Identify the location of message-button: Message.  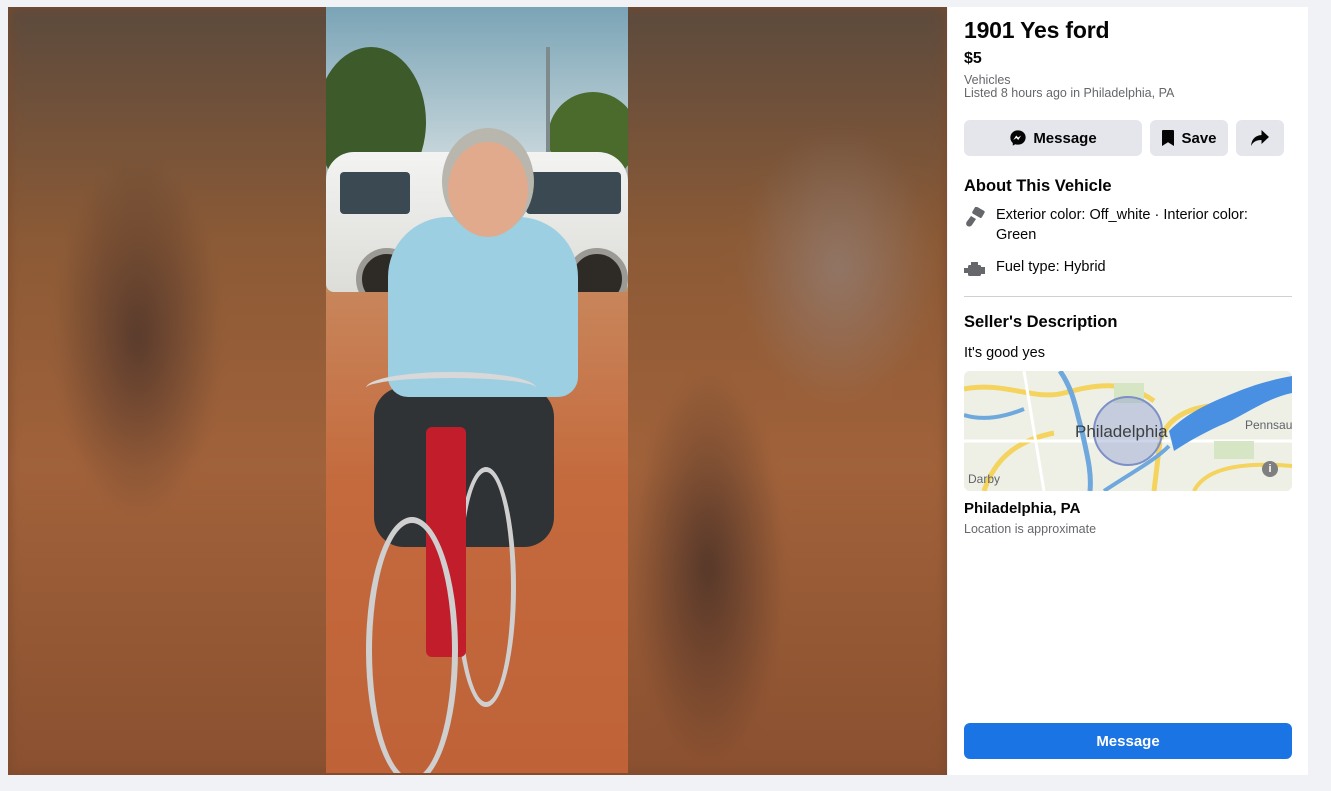
(1053, 138).